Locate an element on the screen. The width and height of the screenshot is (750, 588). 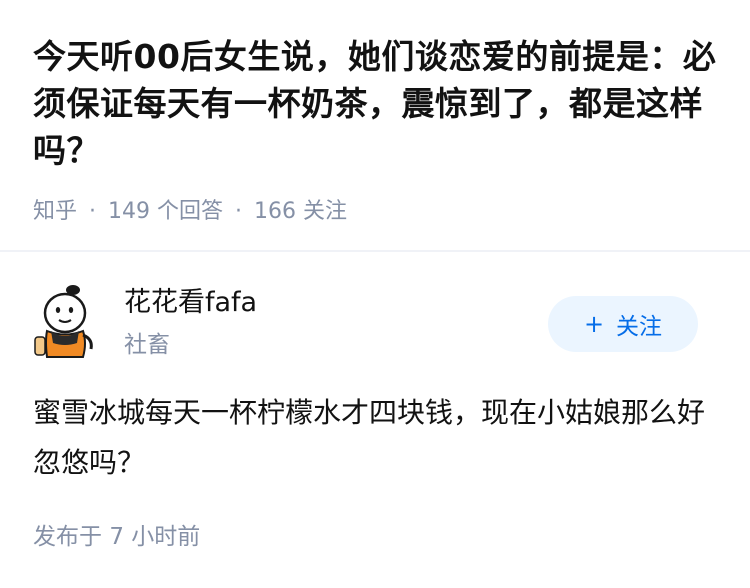
question-meta: 知乎 · 149 个回答 · 166 关注 is located at coordinates (190, 212).